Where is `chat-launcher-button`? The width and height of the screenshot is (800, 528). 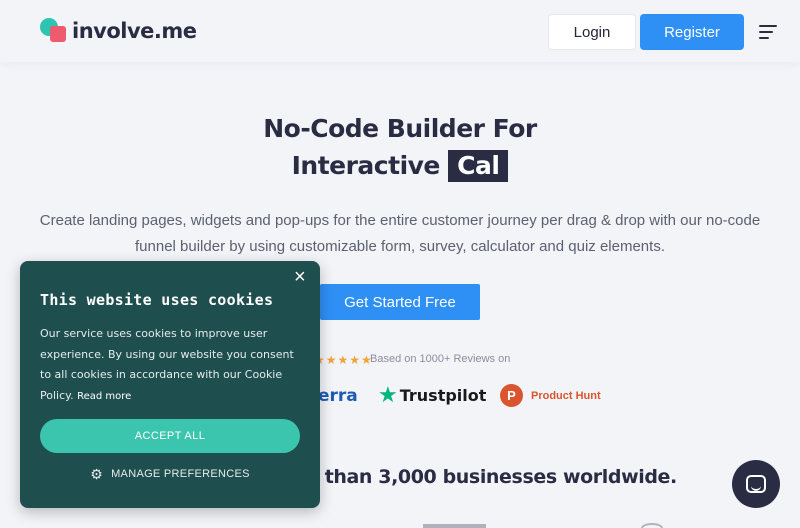 chat-launcher-button is located at coordinates (756, 484).